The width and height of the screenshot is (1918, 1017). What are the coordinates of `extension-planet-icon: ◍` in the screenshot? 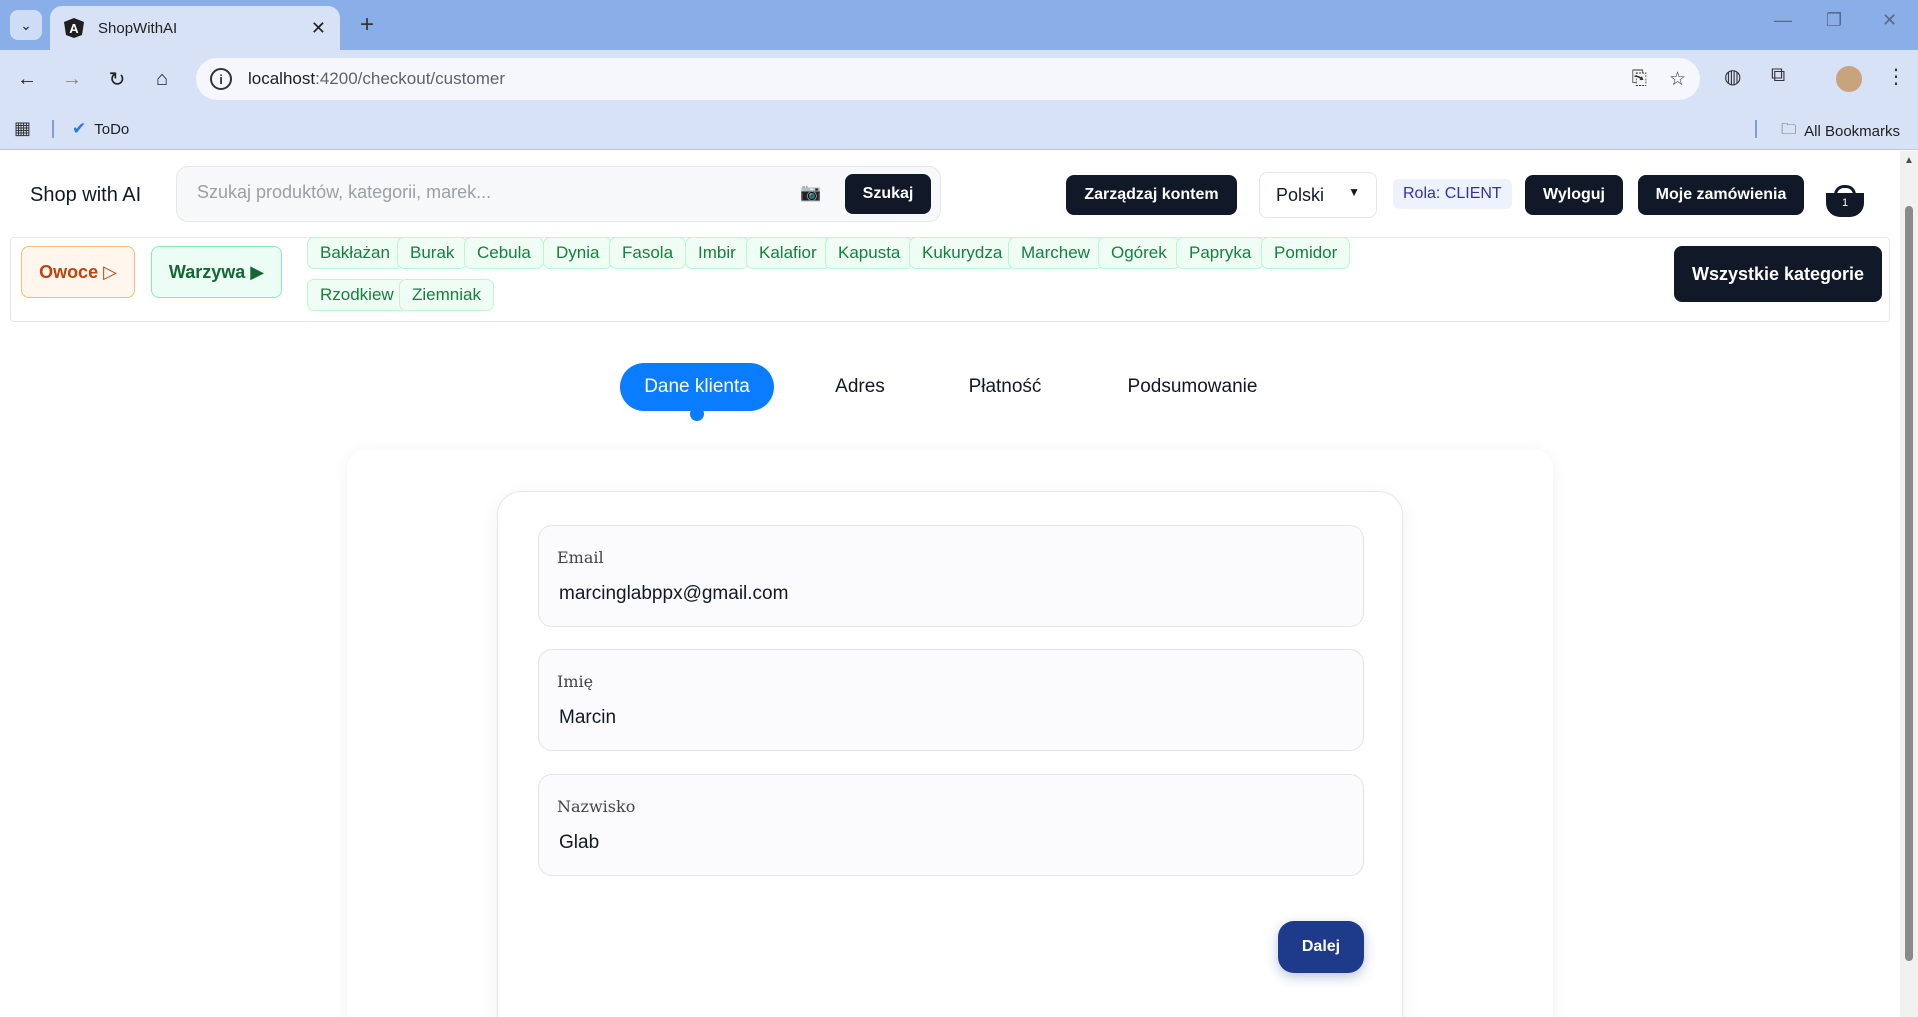 It's located at (1732, 76).